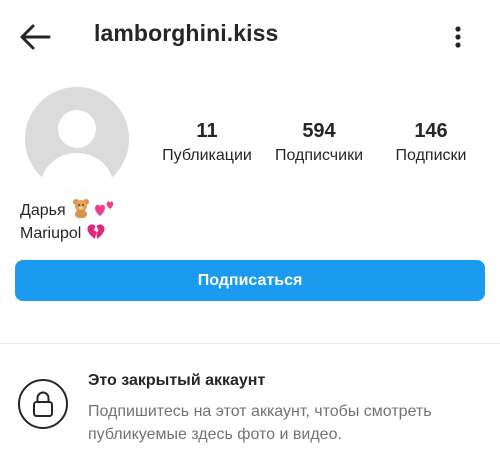 The height and width of the screenshot is (459, 500). What do you see at coordinates (207, 131) in the screenshot?
I see `posts-count: 11` at bounding box center [207, 131].